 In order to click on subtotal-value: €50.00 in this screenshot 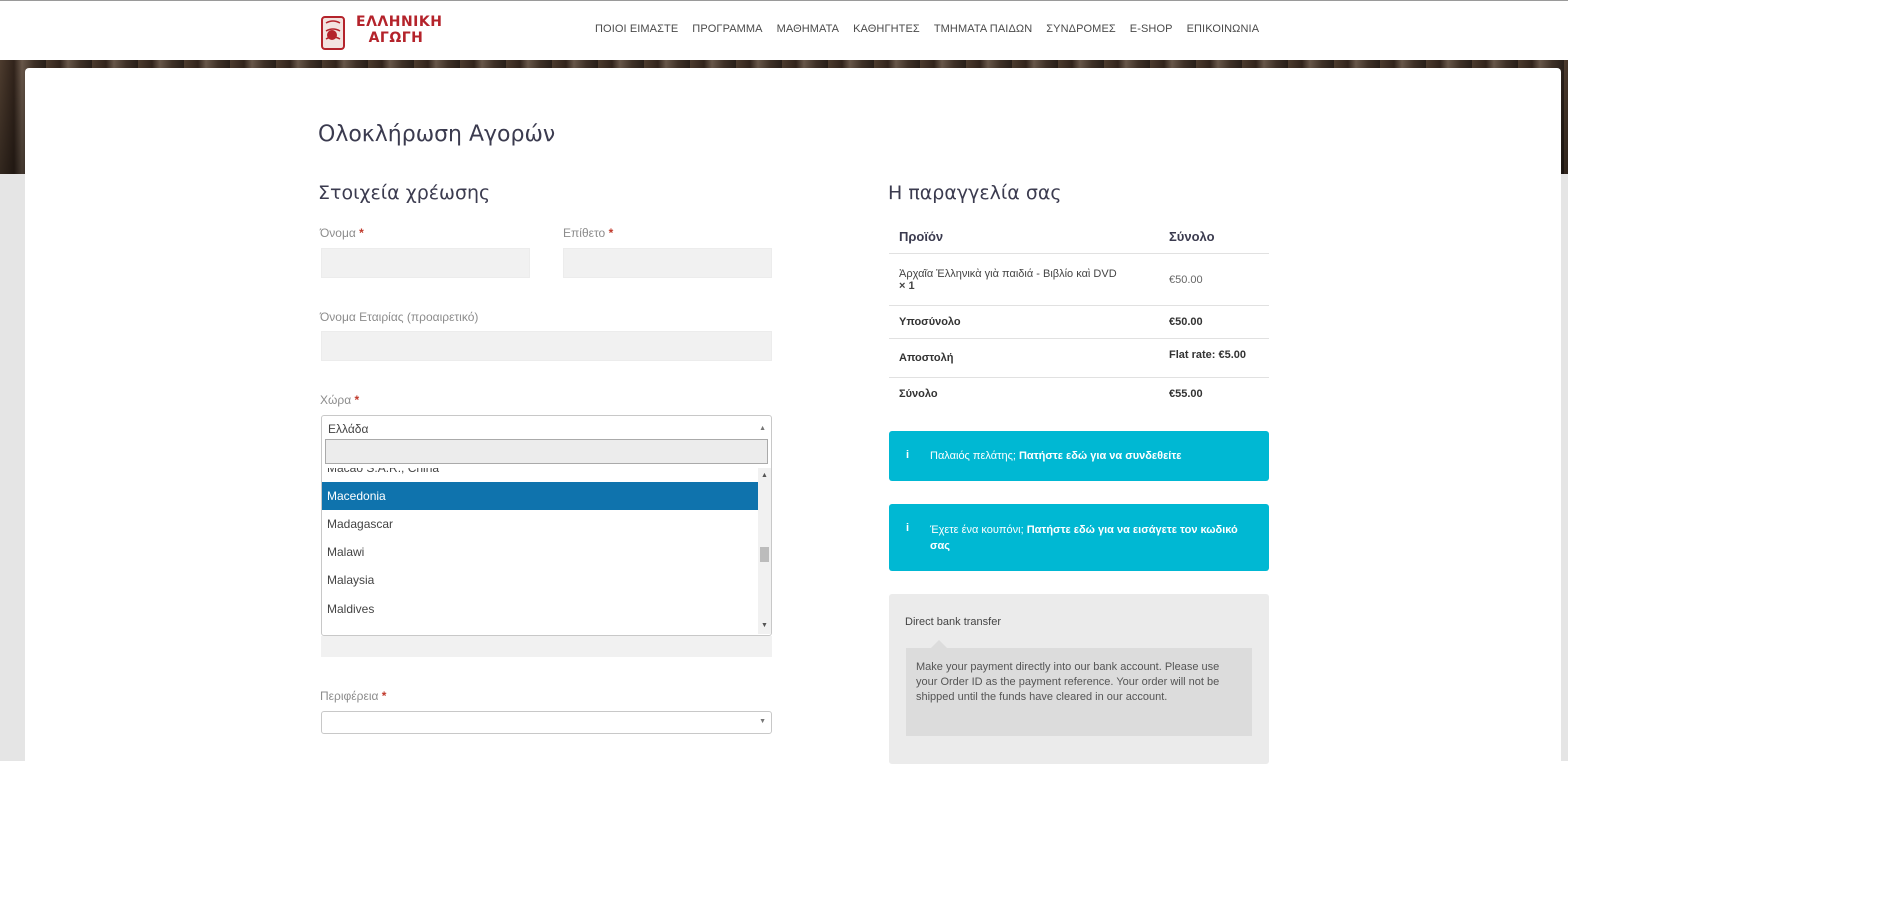, I will do `click(1214, 322)`.